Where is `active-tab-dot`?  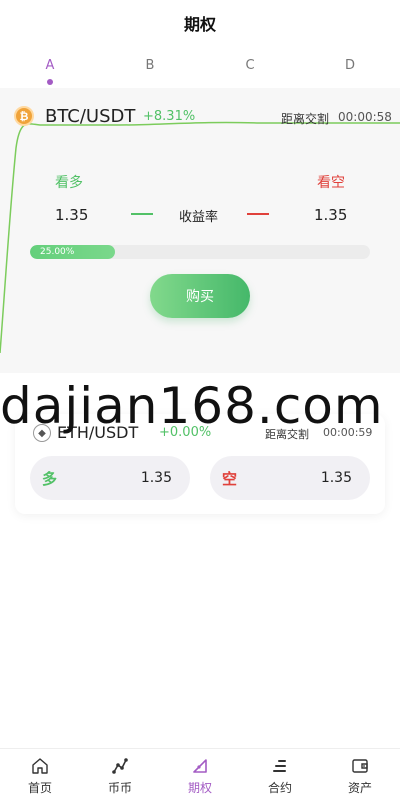
active-tab-dot is located at coordinates (50, 82).